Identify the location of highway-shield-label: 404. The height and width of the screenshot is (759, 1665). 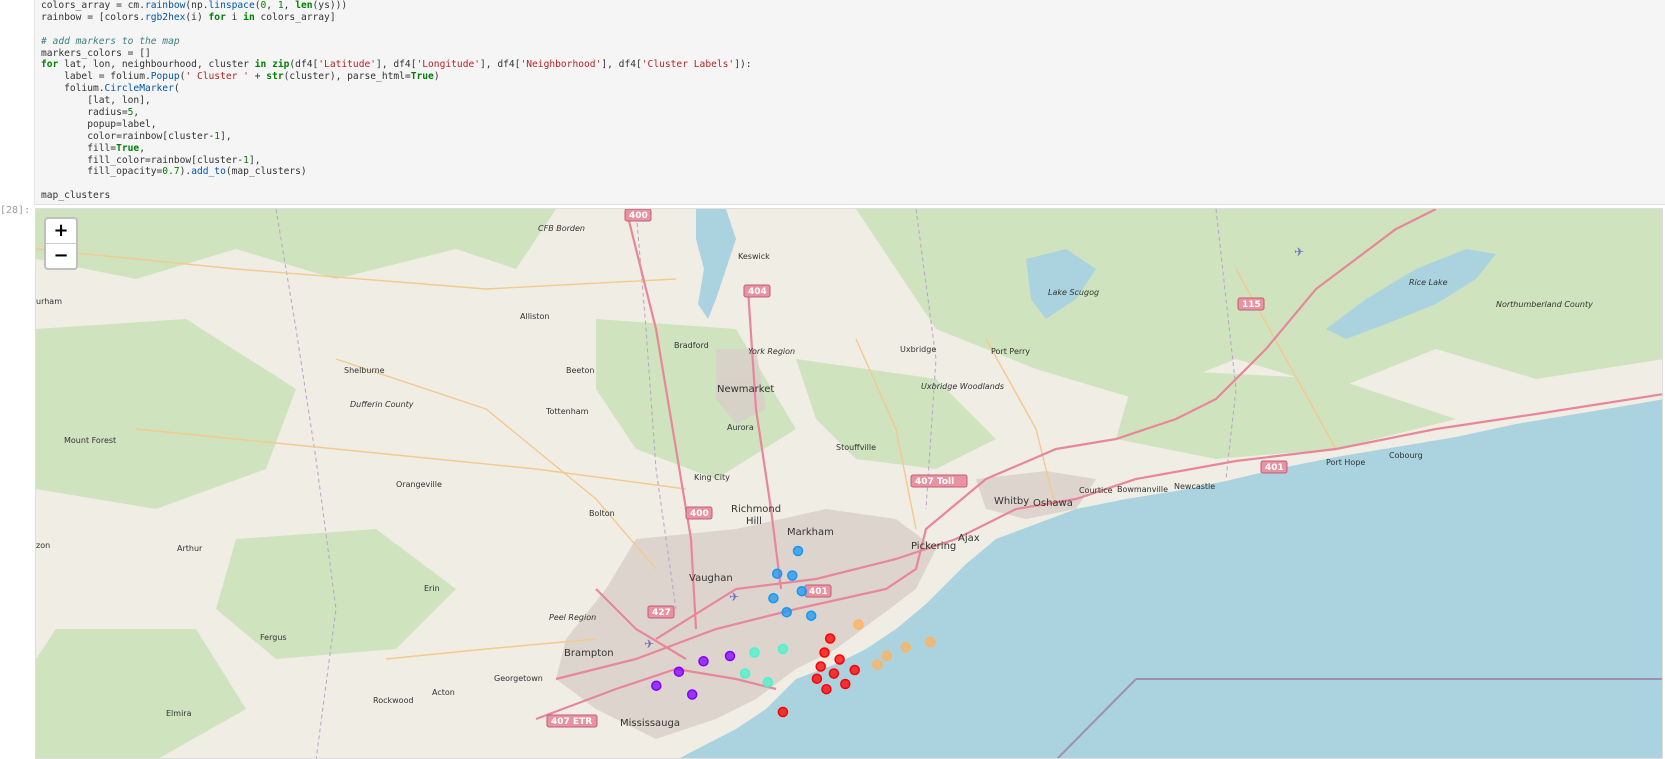
(757, 292).